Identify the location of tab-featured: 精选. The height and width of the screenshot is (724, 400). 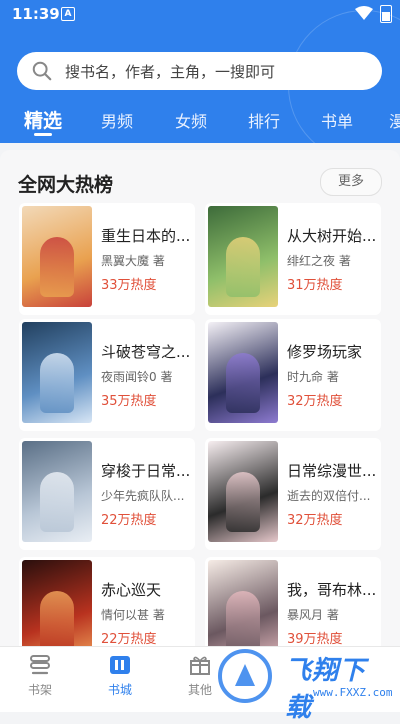
(43, 119).